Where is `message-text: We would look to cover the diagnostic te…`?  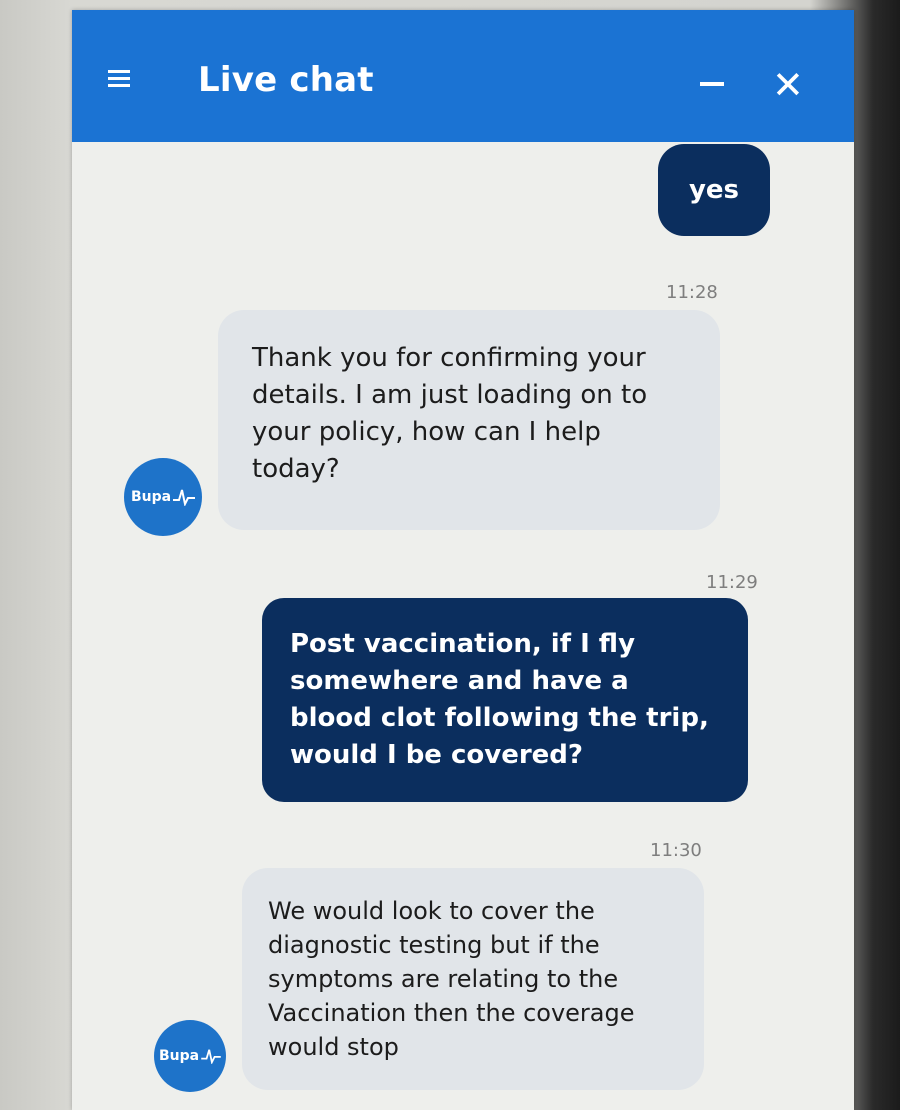
message-text: We would look to cover the diagnostic te… is located at coordinates (451, 979).